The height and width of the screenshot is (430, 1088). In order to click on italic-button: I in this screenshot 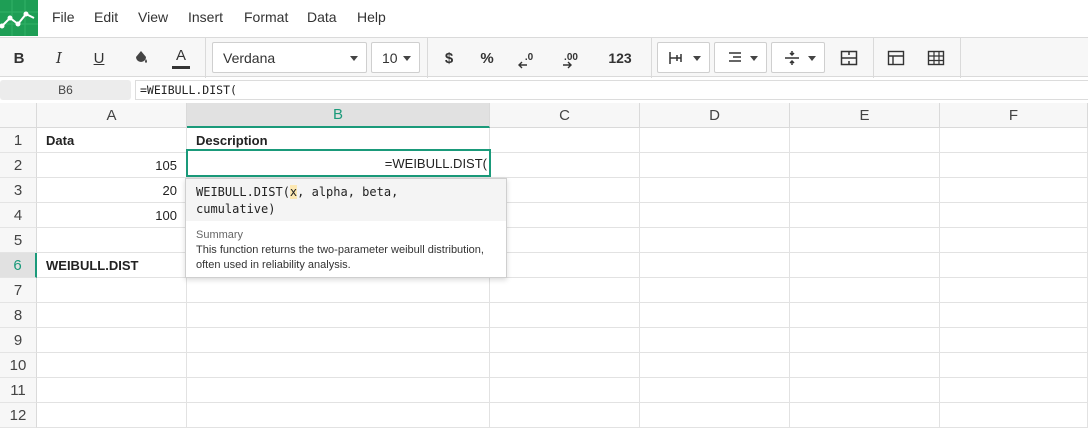, I will do `click(59, 58)`.